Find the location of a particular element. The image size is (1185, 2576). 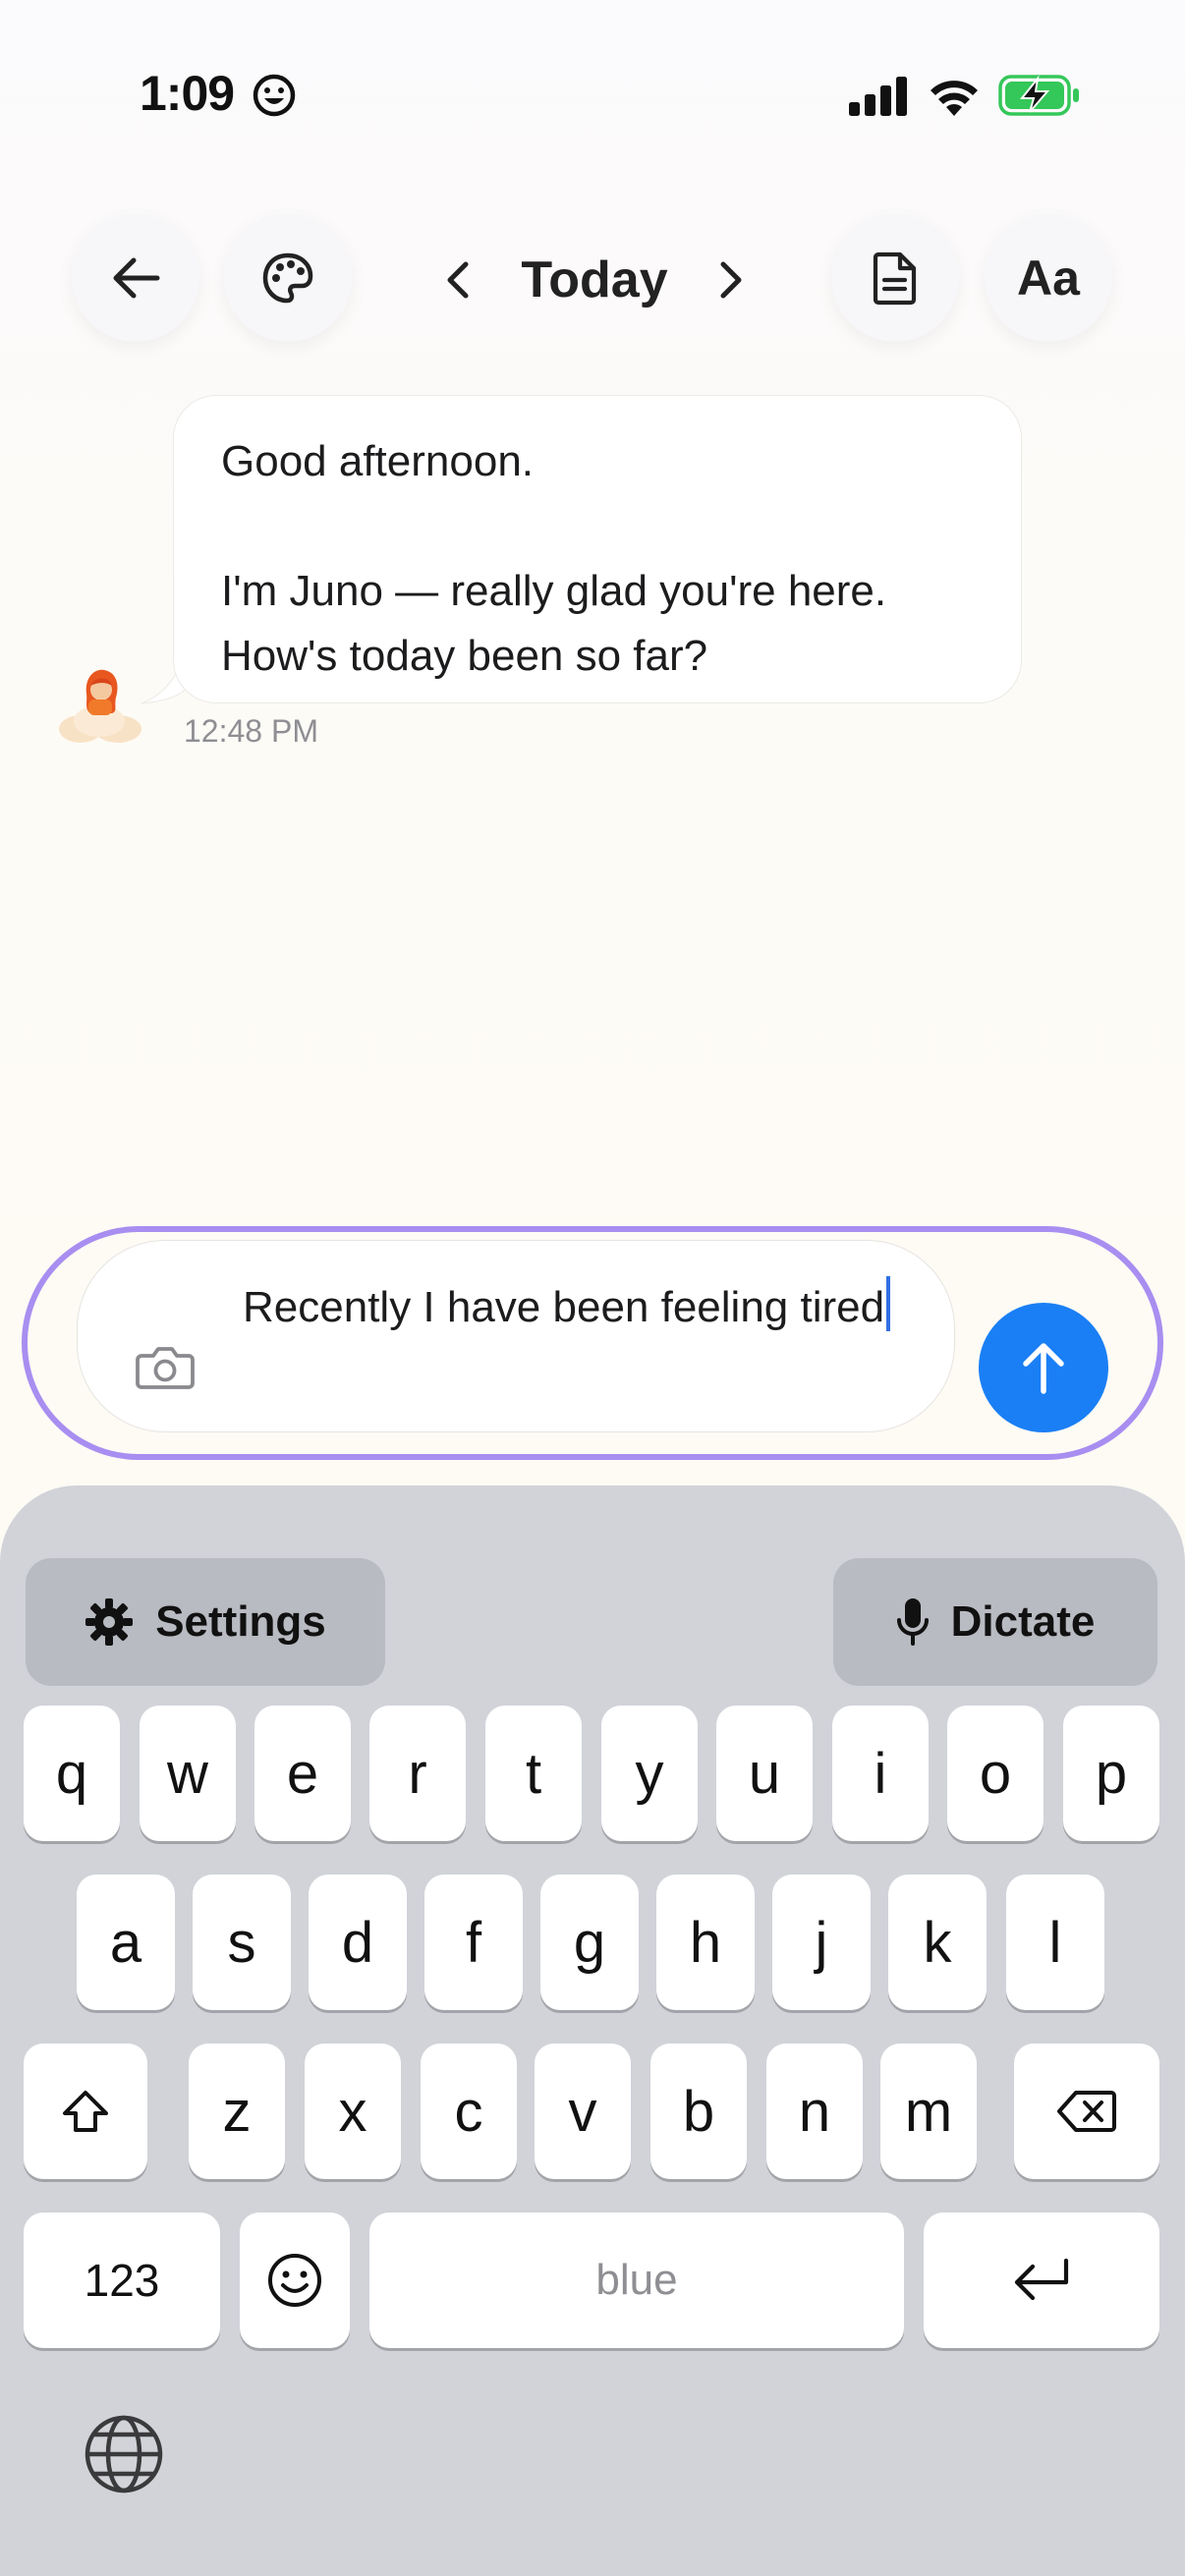

theme-button is located at coordinates (288, 278).